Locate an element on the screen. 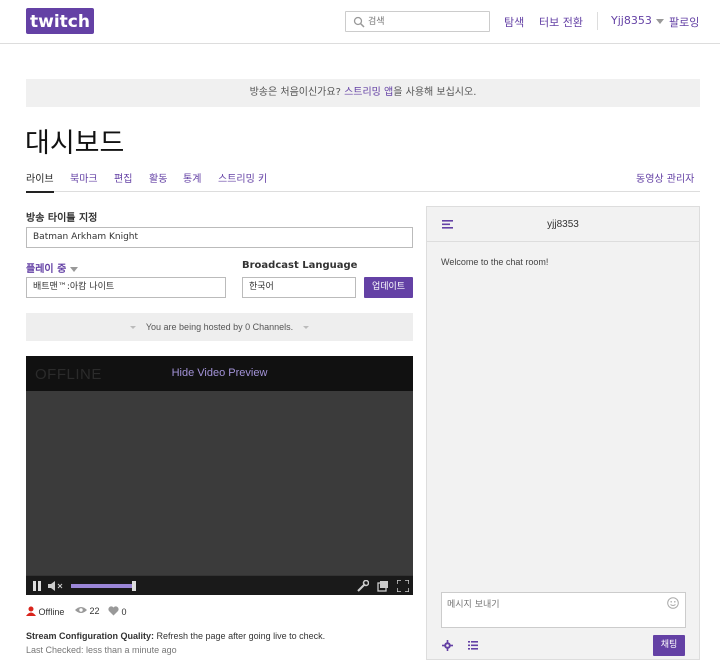  page-title: 대시보드 is located at coordinates (75, 143).